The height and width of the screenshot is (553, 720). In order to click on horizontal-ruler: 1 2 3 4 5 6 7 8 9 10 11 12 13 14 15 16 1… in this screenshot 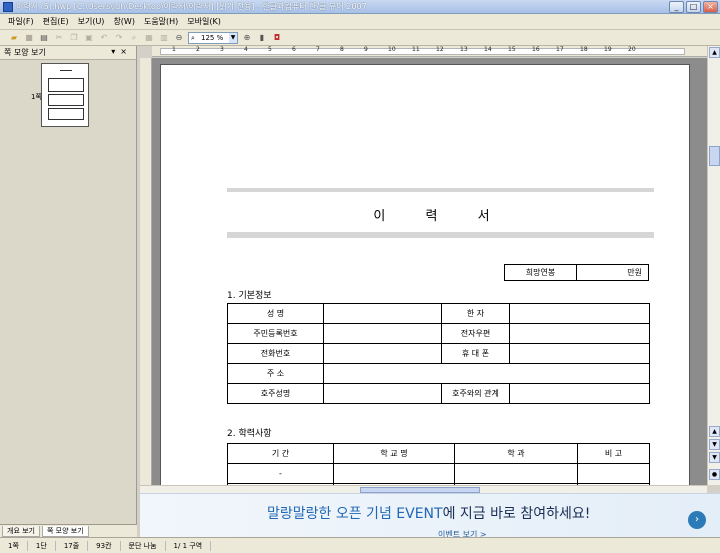, I will do `click(429, 51)`.